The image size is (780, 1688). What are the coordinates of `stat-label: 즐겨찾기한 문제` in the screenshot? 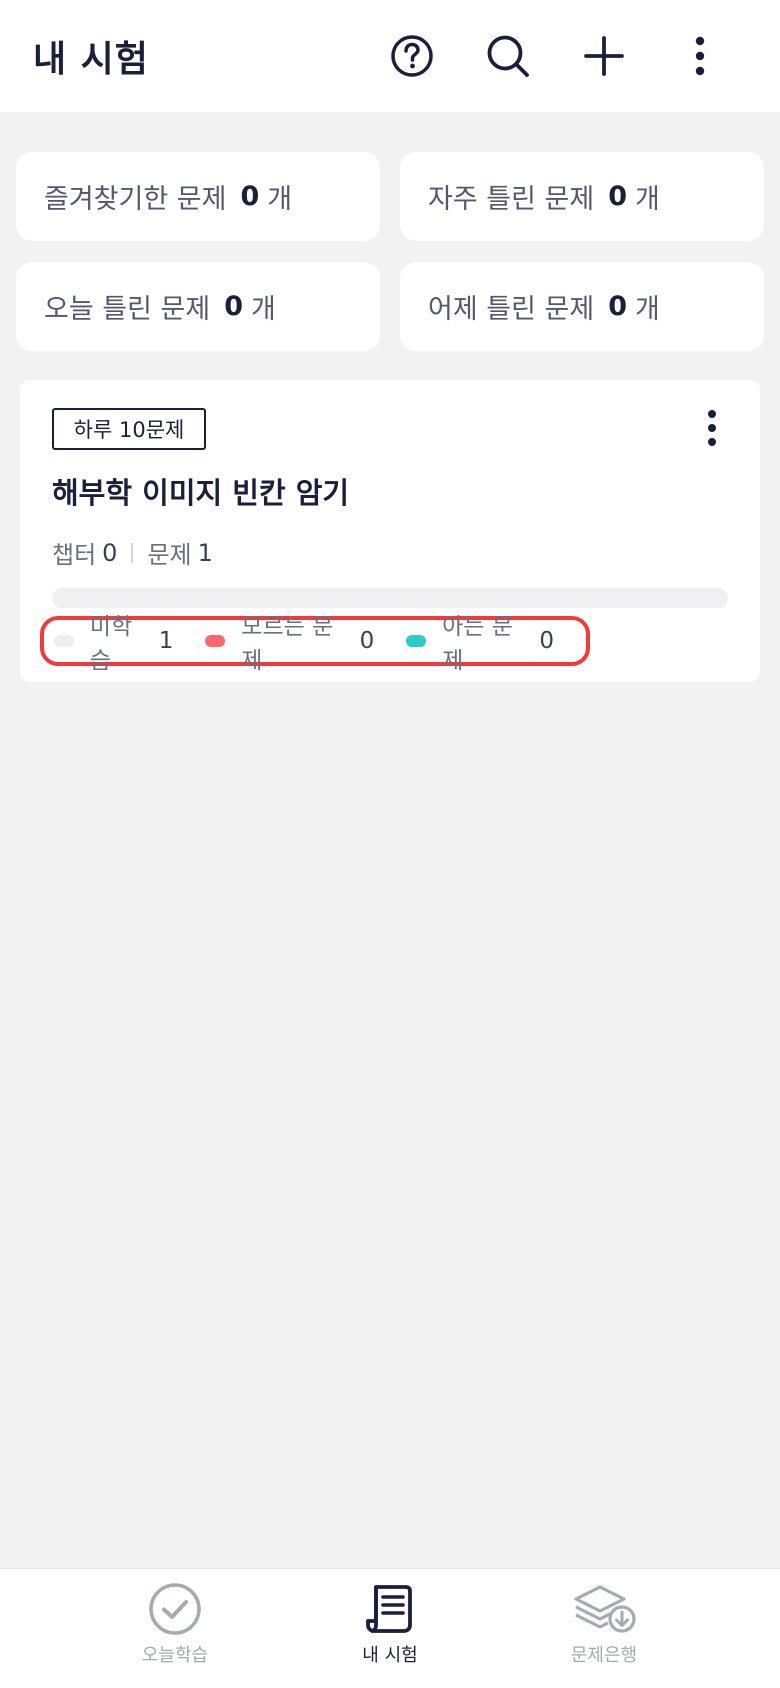 It's located at (135, 199).